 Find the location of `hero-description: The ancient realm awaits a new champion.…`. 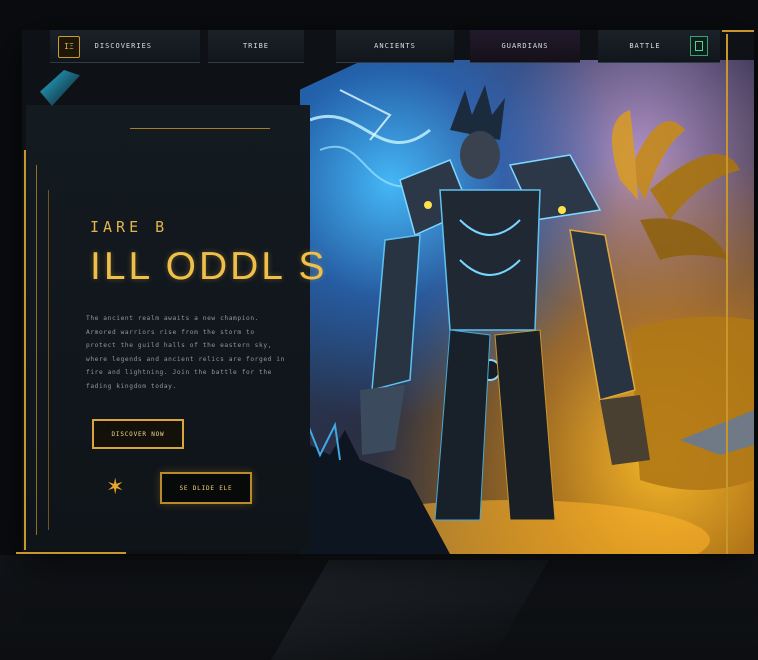

hero-description: The ancient realm awaits a new champion.… is located at coordinates (185, 352).